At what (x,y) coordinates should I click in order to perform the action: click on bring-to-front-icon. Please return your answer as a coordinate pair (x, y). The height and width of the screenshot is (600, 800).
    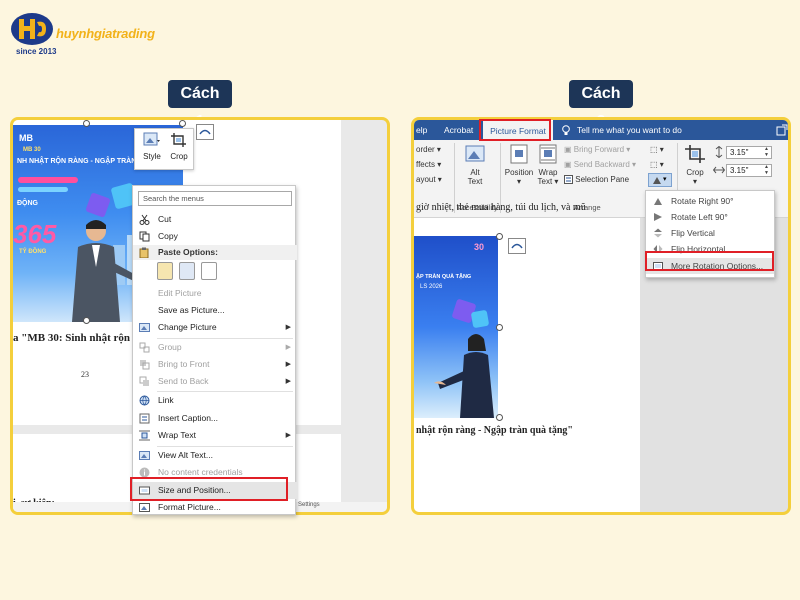
    Looking at the image, I should click on (145, 365).